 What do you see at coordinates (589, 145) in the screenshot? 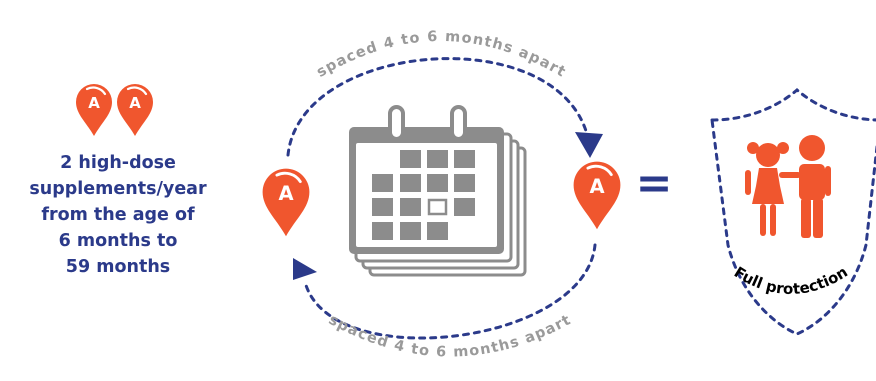
I see `top-arc-arrowhead` at bounding box center [589, 145].